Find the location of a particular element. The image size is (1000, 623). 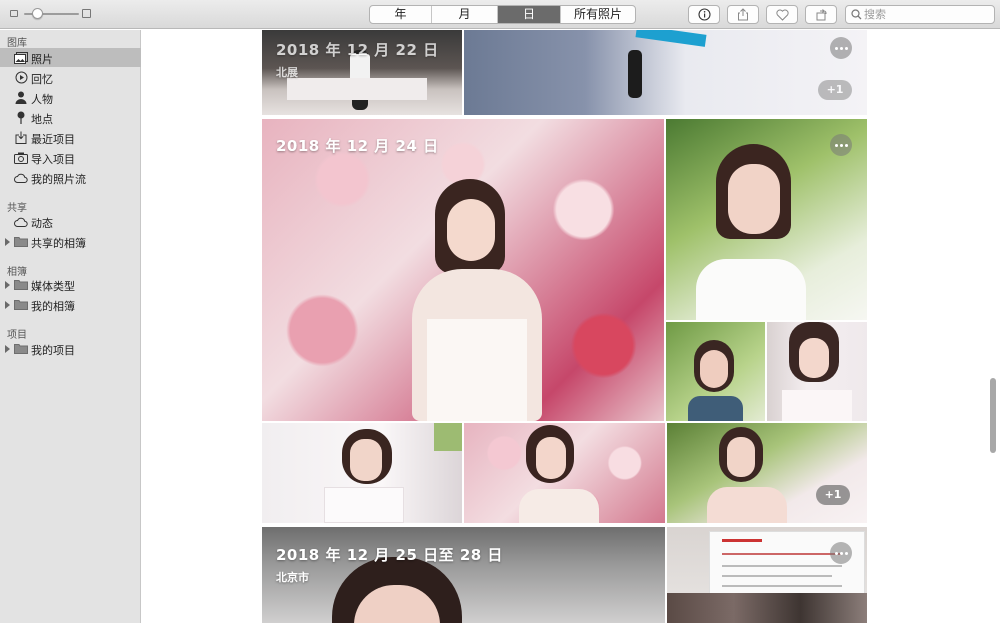

share-icon is located at coordinates (743, 14).